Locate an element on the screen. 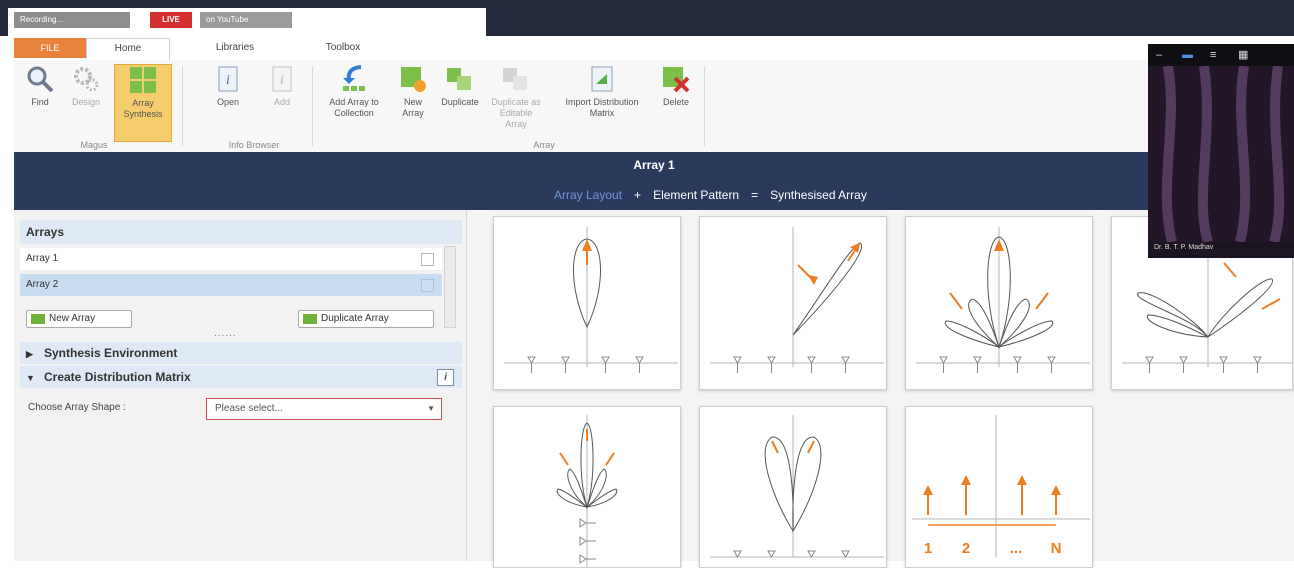  duplicate-button: Duplicate is located at coordinates (460, 103).